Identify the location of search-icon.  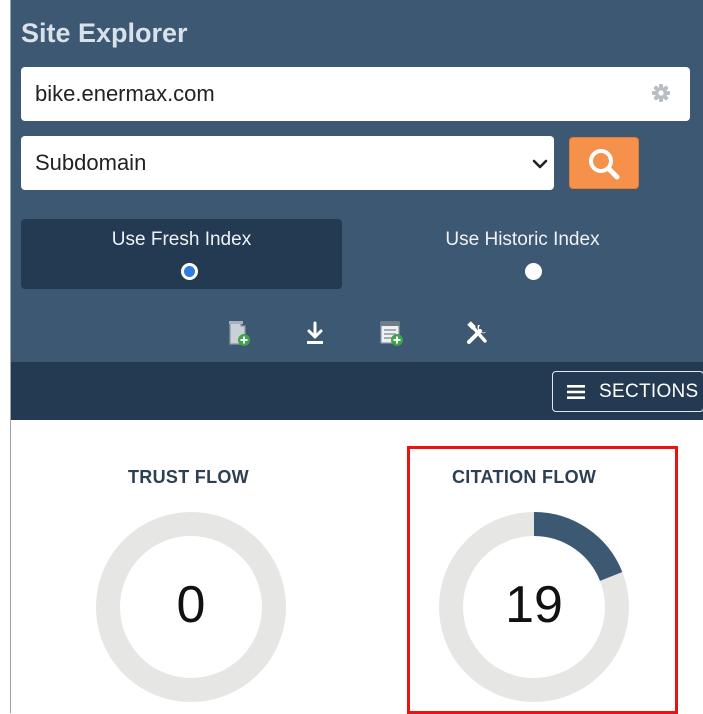
(604, 164).